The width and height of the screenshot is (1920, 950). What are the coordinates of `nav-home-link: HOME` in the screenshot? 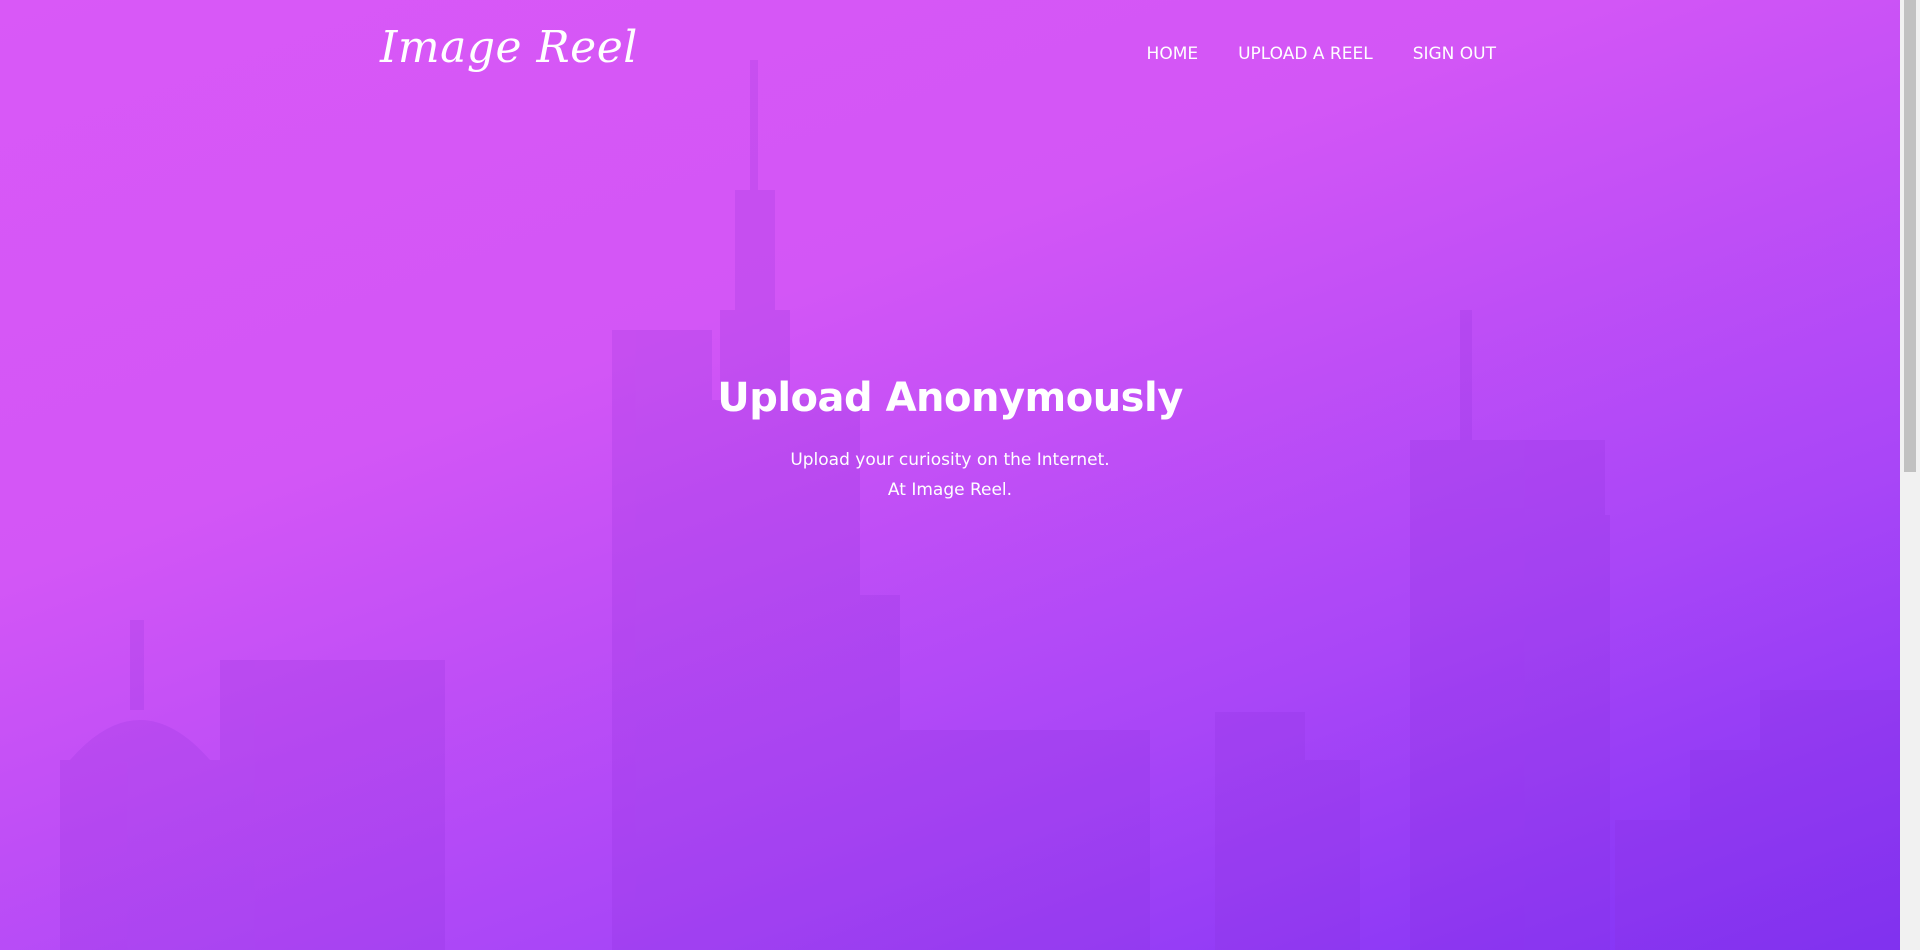 It's located at (1173, 54).